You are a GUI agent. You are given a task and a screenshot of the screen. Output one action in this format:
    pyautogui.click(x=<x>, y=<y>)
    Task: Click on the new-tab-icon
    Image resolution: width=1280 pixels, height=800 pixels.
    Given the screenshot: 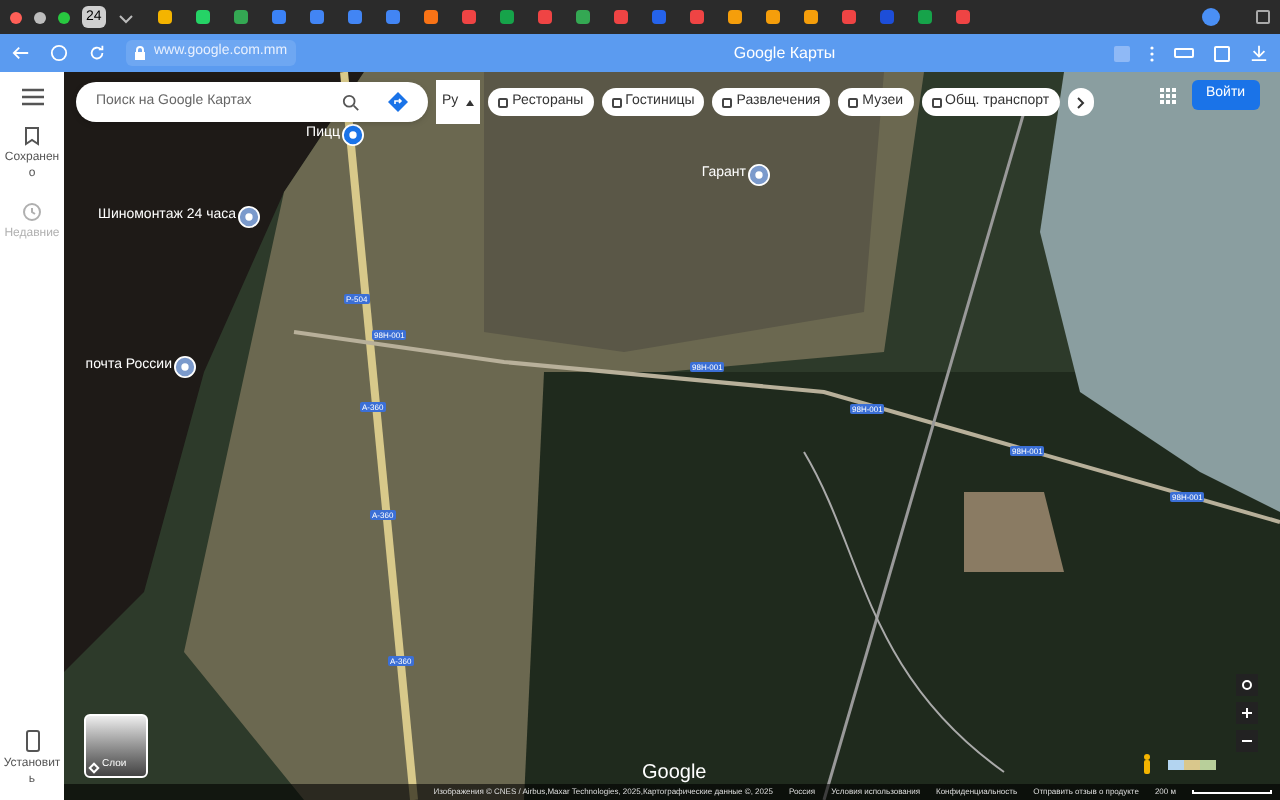 What is the action you would take?
    pyautogui.click(x=1211, y=17)
    